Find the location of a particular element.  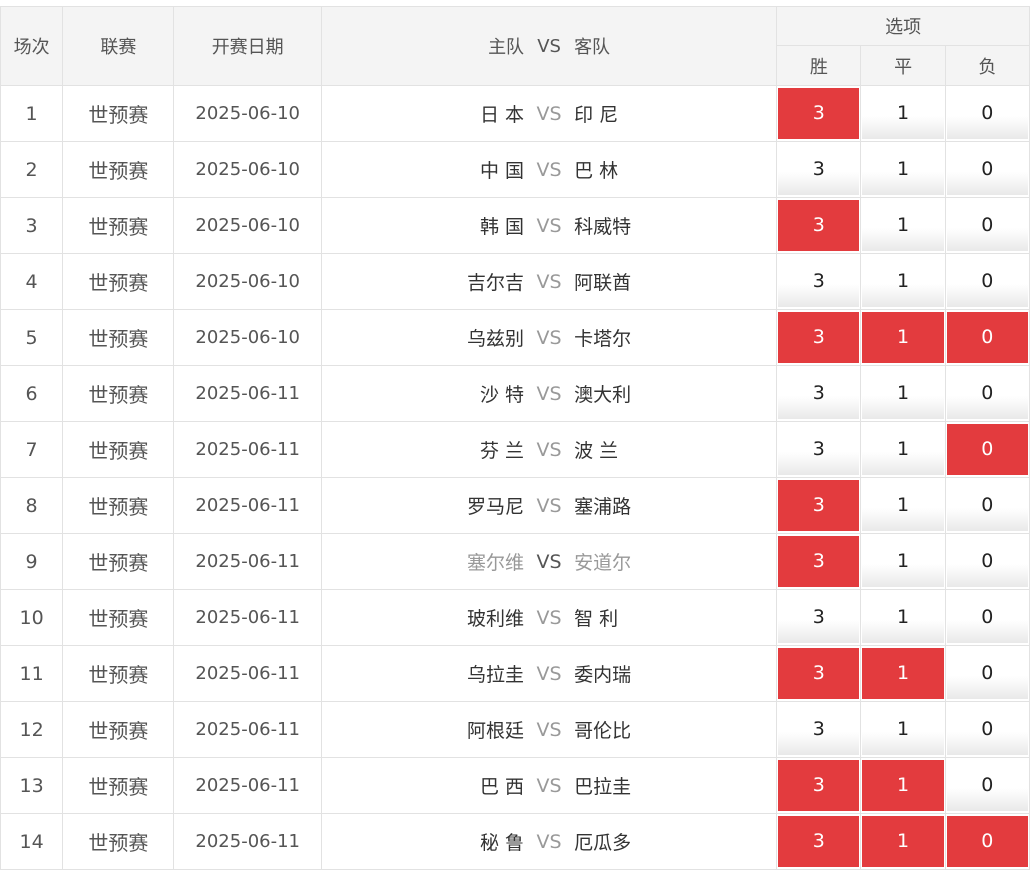

match-row: 10 世预赛 2025-06-11 玻利维 VS 智 利 3 1 0 is located at coordinates (515, 617).